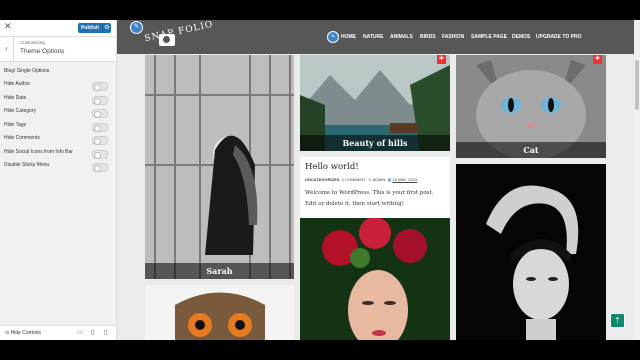 The height and width of the screenshot is (360, 640). I want to click on back-arrow-icon: ‹, so click(7, 49).